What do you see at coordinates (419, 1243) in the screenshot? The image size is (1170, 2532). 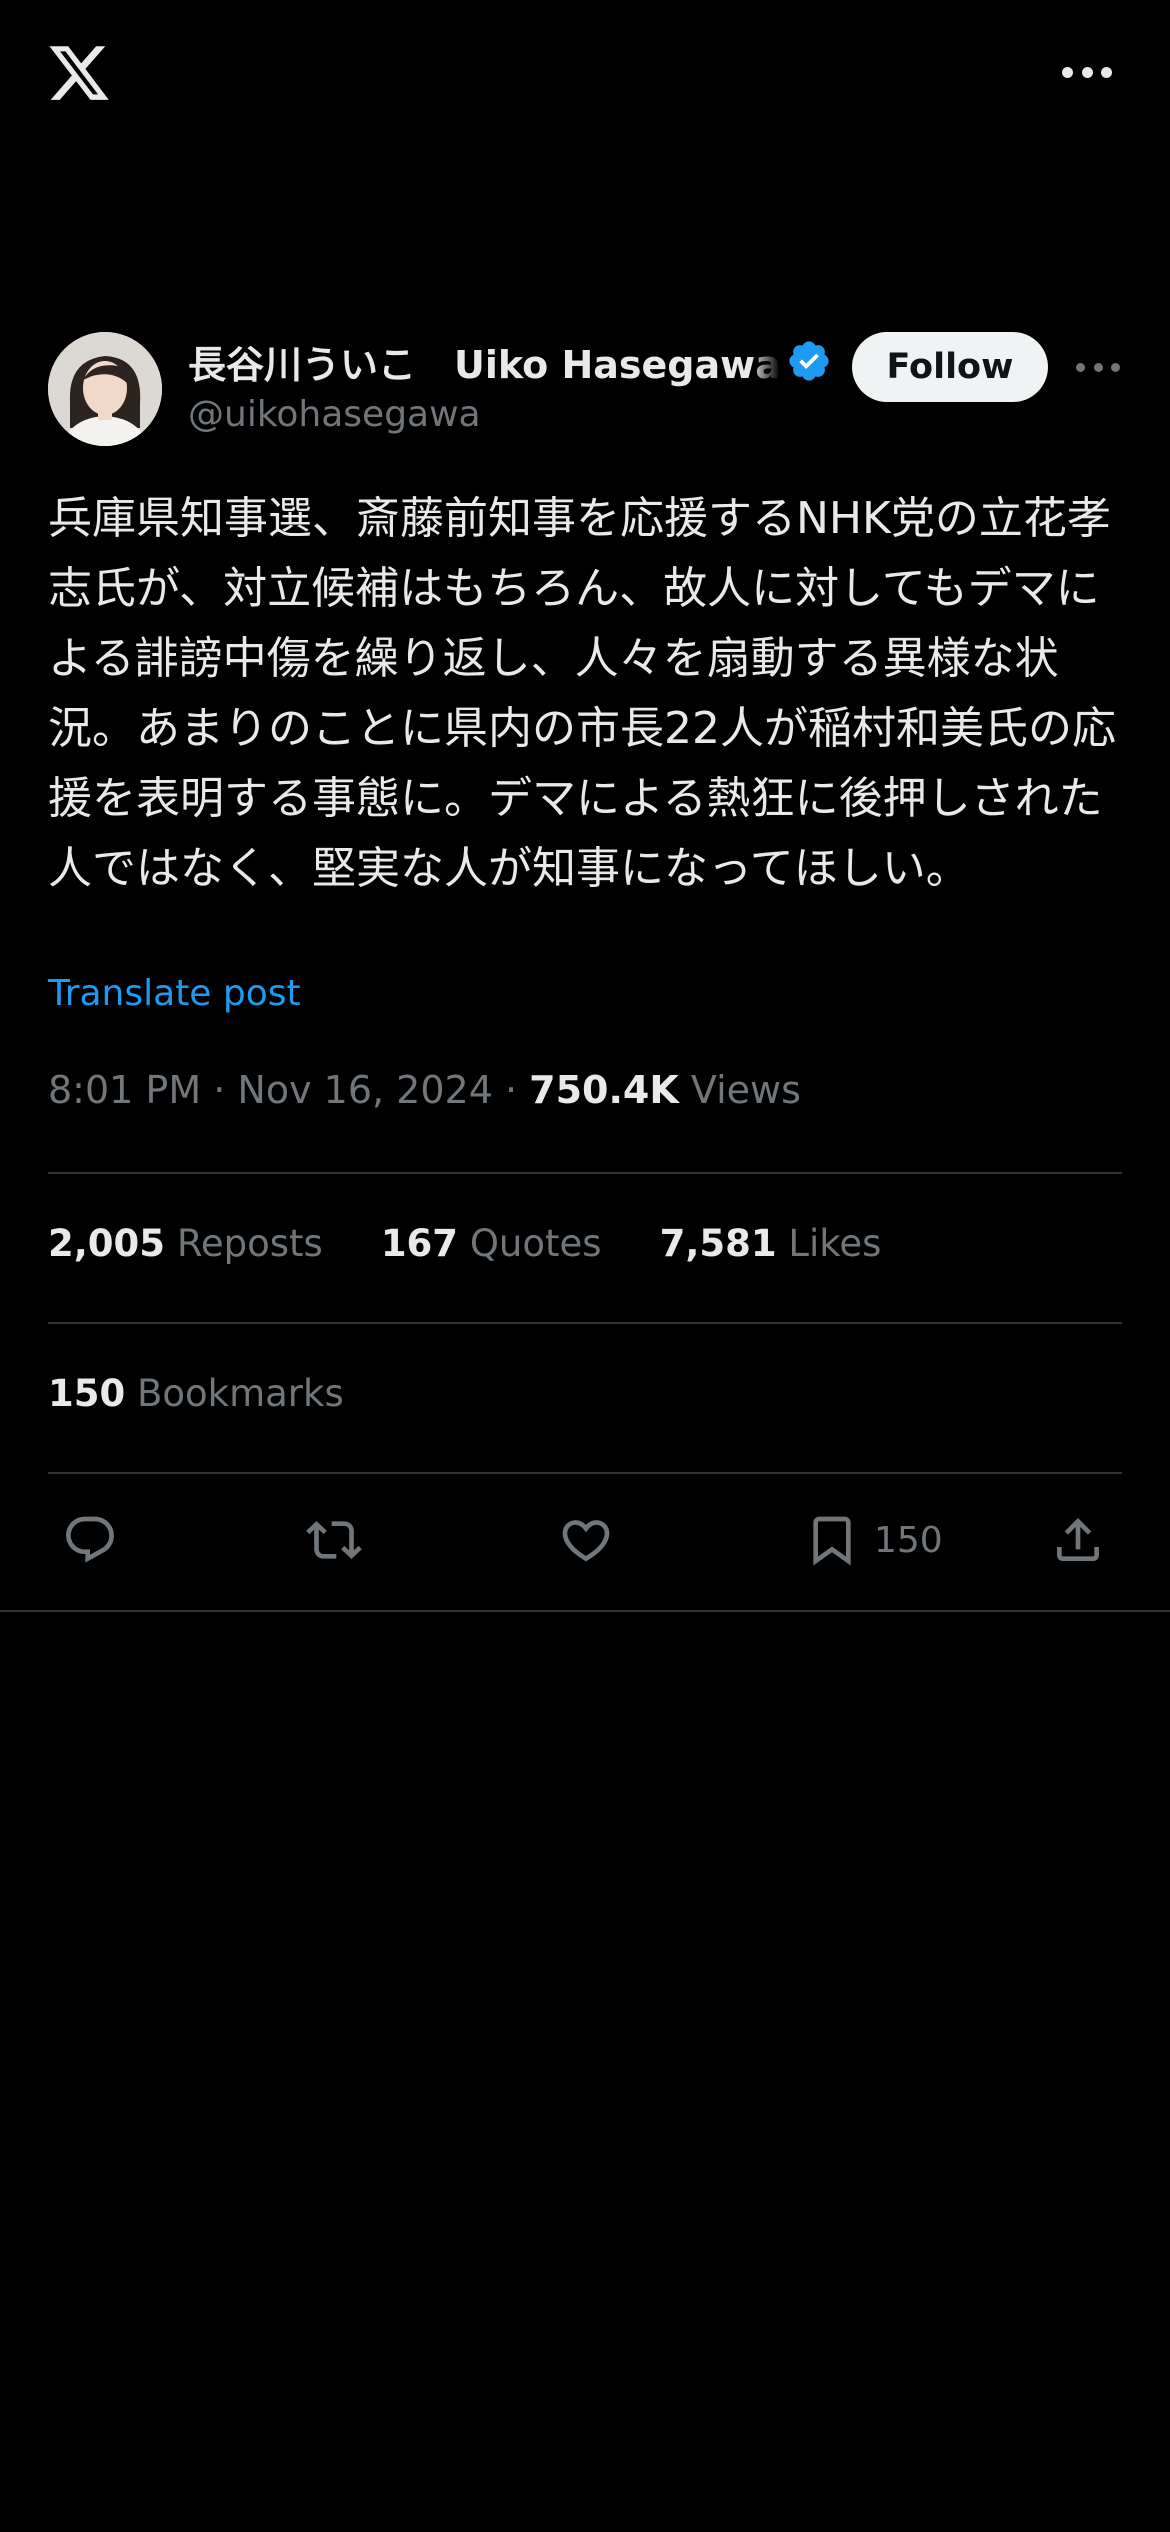 I see `quotes-count: 167` at bounding box center [419, 1243].